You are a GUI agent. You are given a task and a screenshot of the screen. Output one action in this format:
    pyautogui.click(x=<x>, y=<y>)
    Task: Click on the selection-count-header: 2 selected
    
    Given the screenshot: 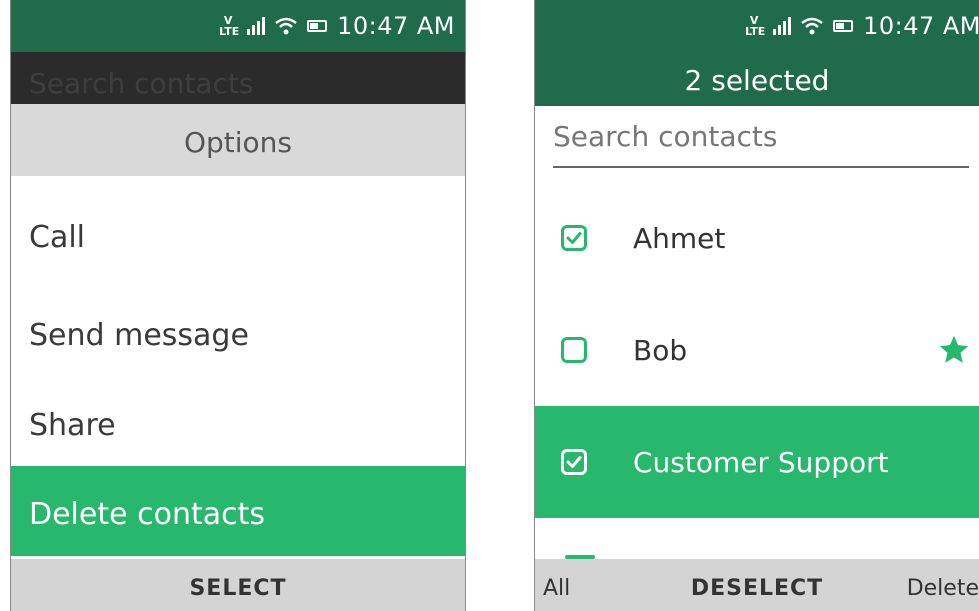 What is the action you would take?
    pyautogui.click(x=757, y=79)
    